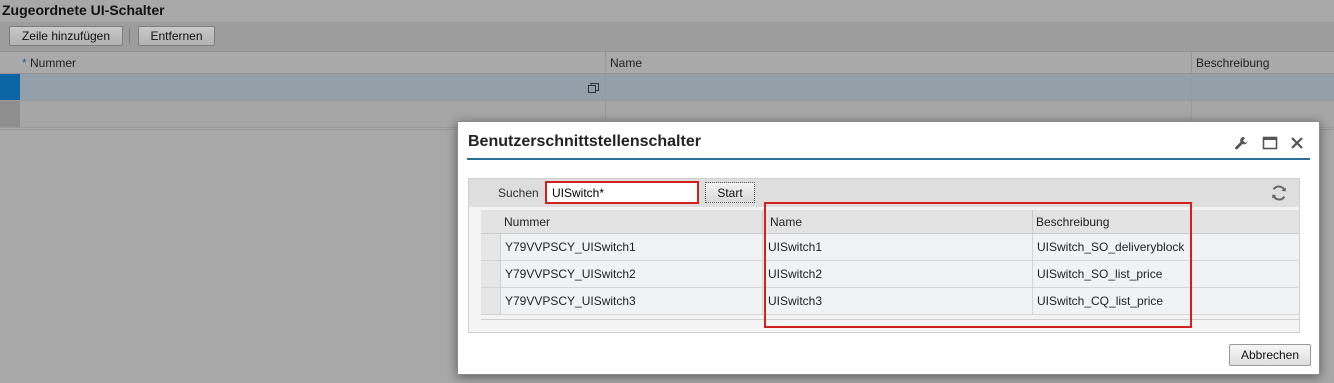 The width and height of the screenshot is (1334, 383). I want to click on remove-button: Entfernen, so click(176, 36).